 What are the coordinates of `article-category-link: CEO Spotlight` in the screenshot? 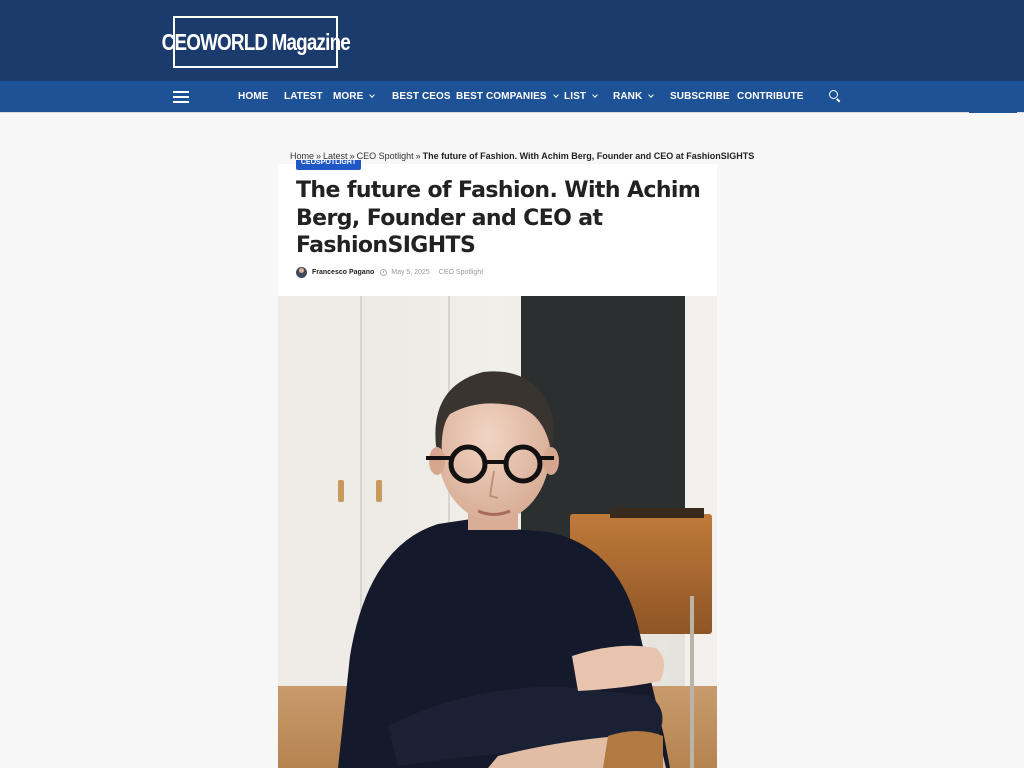 It's located at (461, 272).